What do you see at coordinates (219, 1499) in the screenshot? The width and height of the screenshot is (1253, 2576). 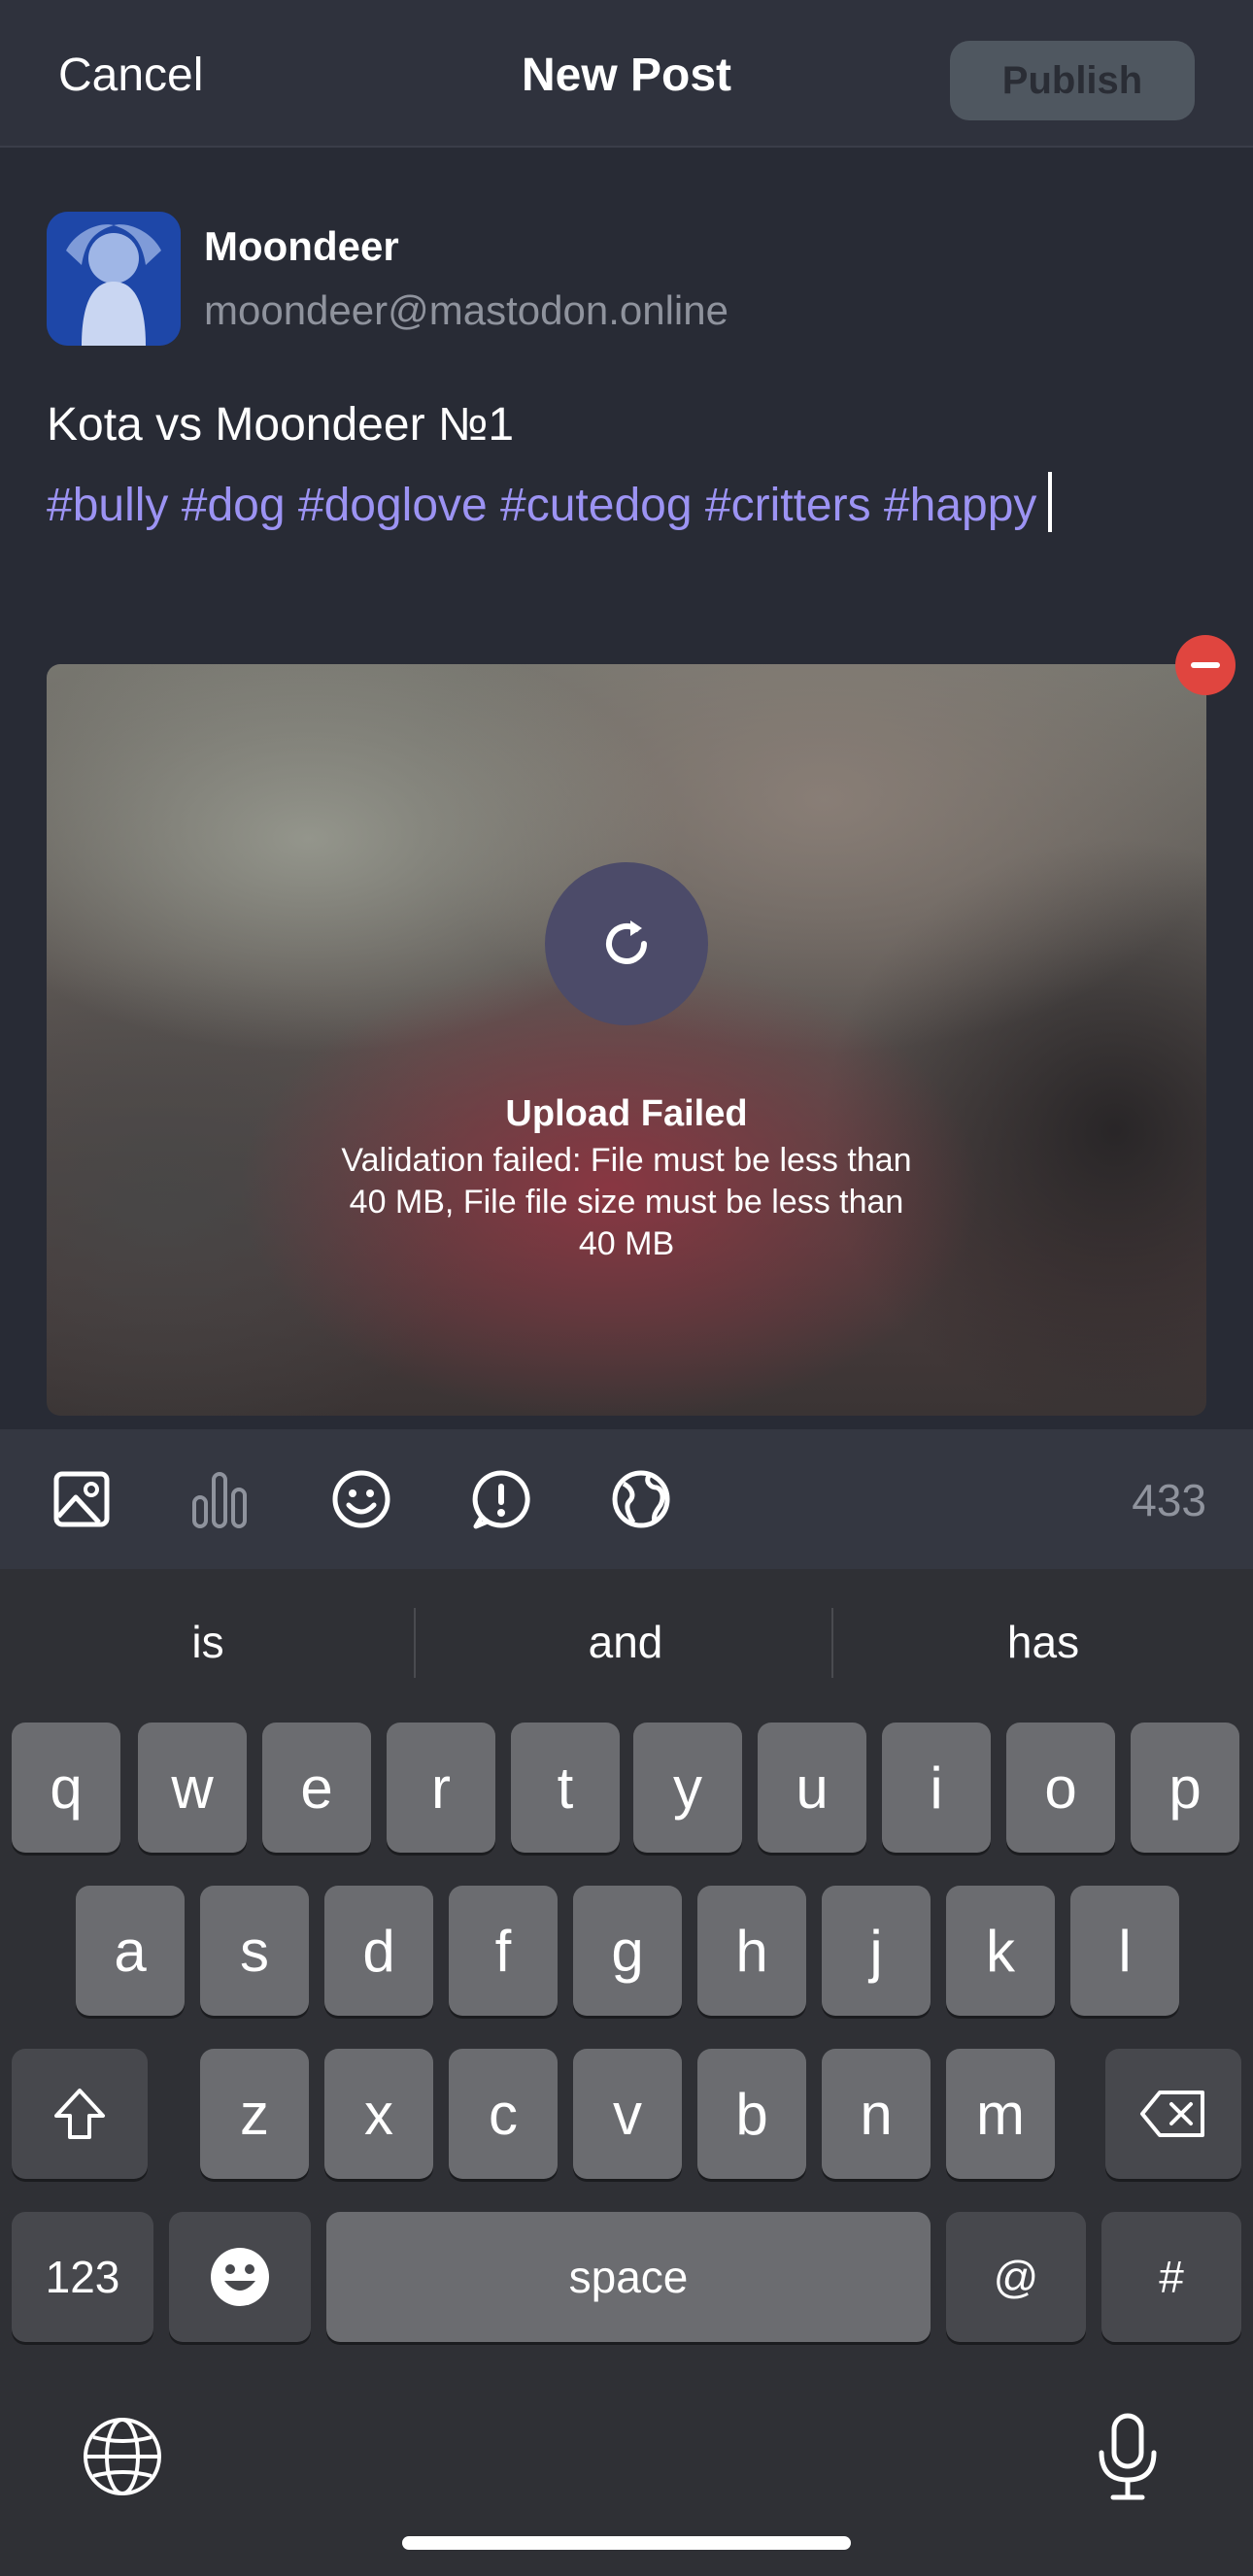 I see `poll-icon` at bounding box center [219, 1499].